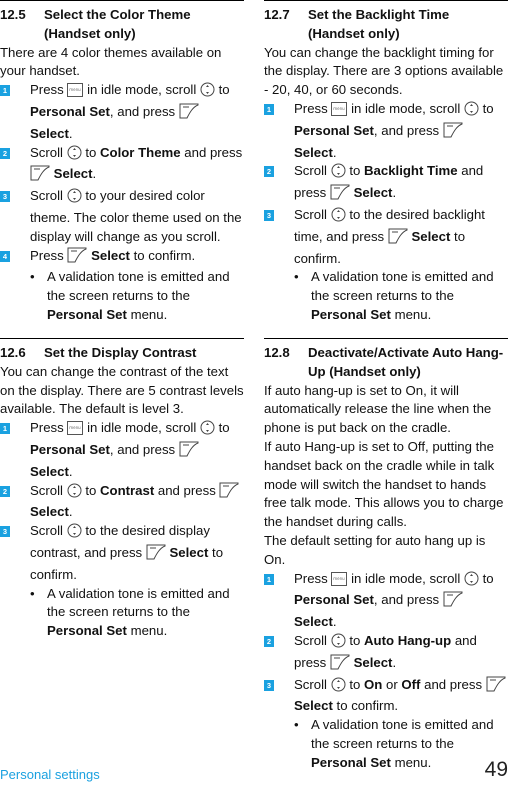 The width and height of the screenshot is (508, 785). I want to click on section-title: Set the Backlight Time (Handset only), so click(379, 24).